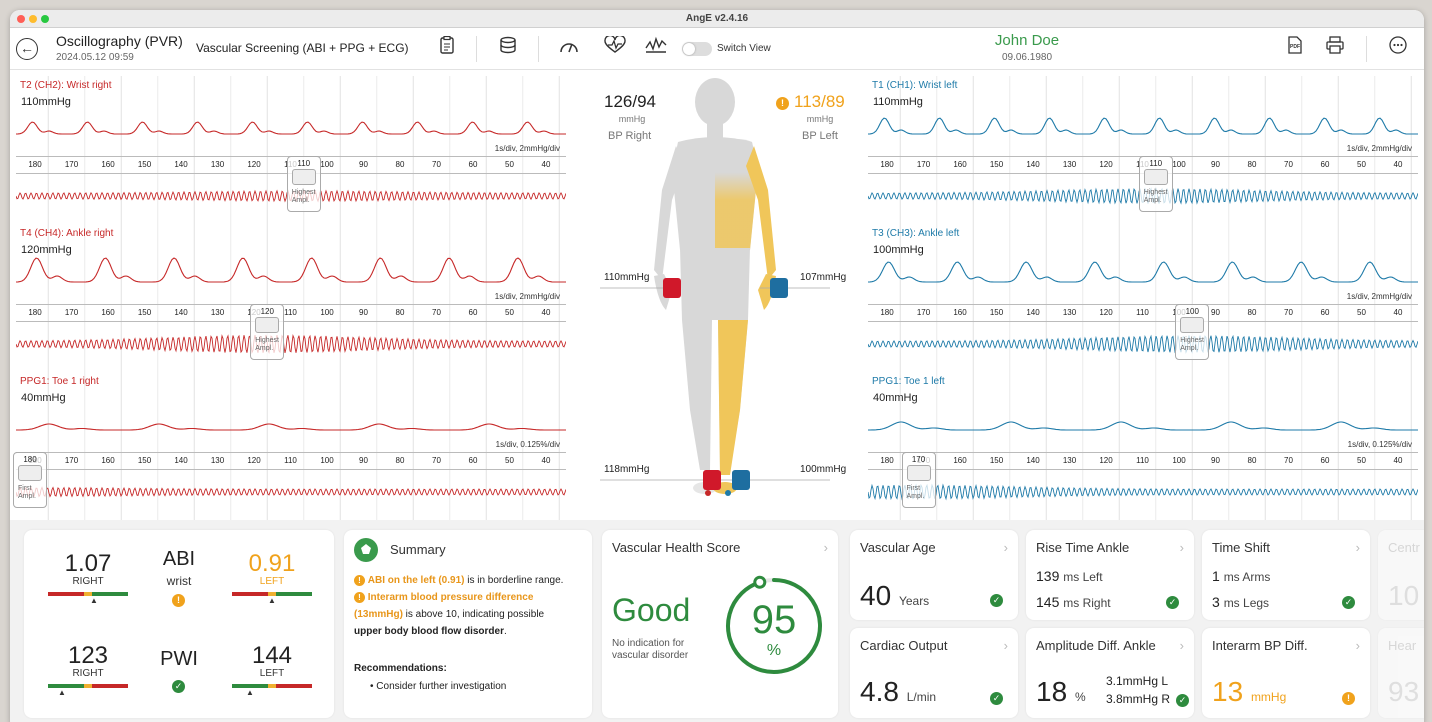 The width and height of the screenshot is (1432, 722). What do you see at coordinates (650, 649) in the screenshot?
I see `vhs-description: No indication for vascular disorder` at bounding box center [650, 649].